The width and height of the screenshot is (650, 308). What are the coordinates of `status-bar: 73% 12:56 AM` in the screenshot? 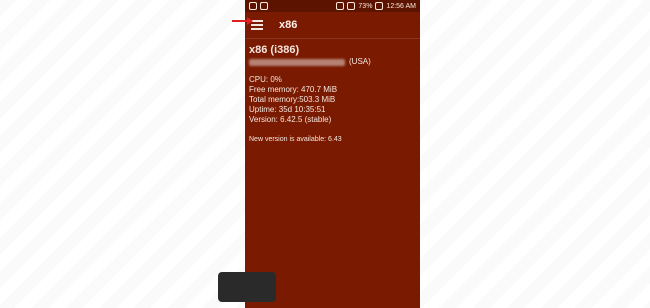 It's located at (332, 6).